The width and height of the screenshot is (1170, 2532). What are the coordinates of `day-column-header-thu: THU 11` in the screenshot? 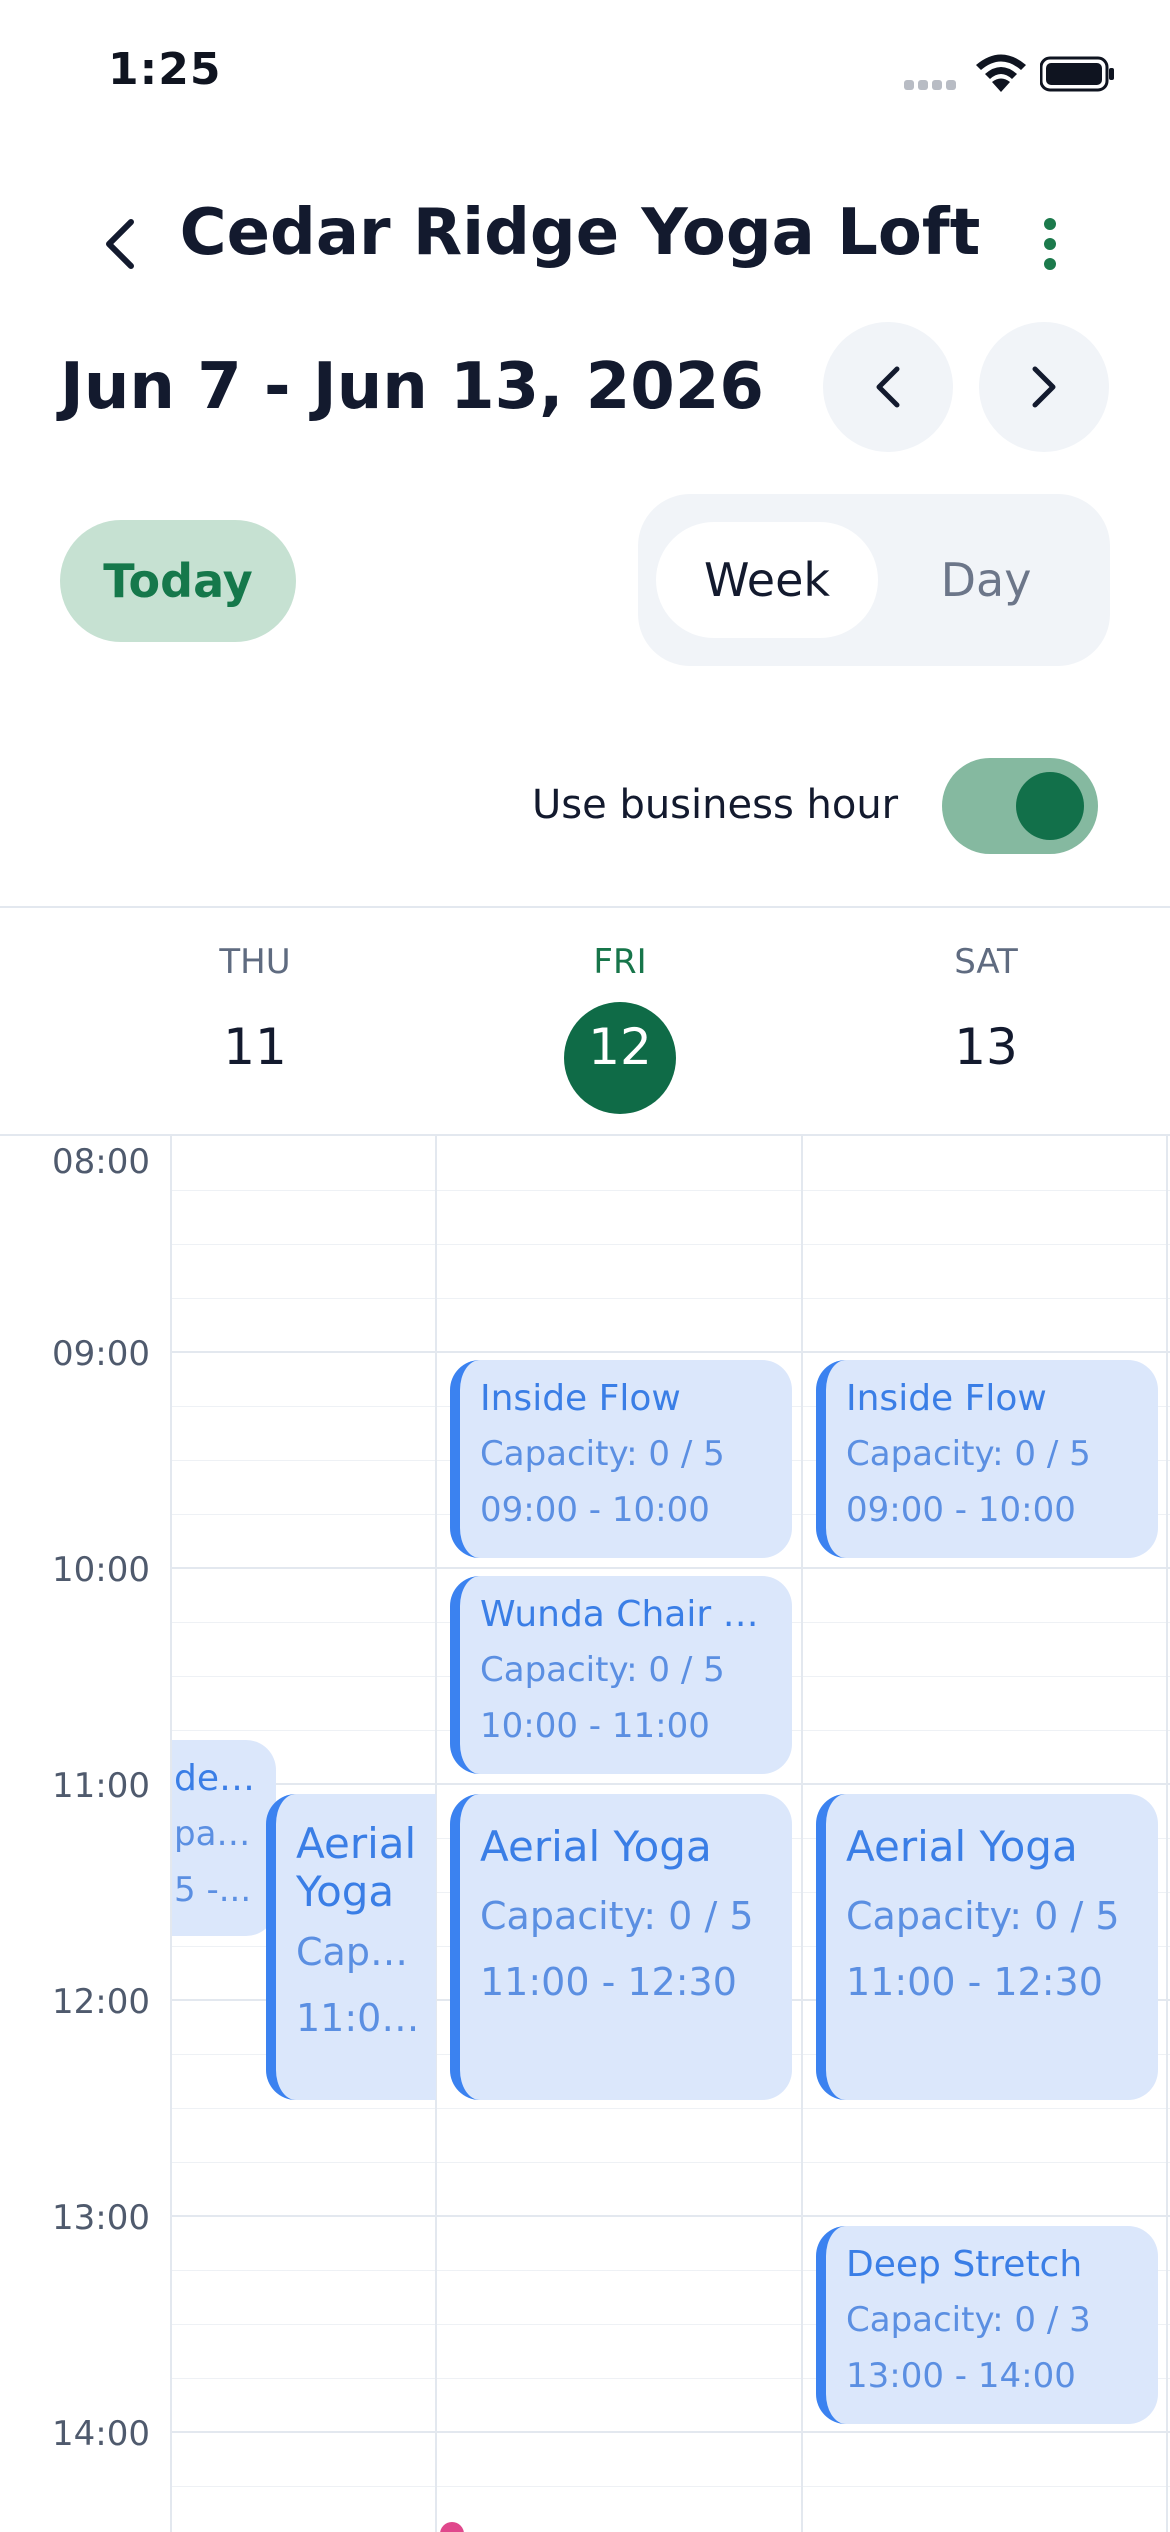 It's located at (255, 1023).